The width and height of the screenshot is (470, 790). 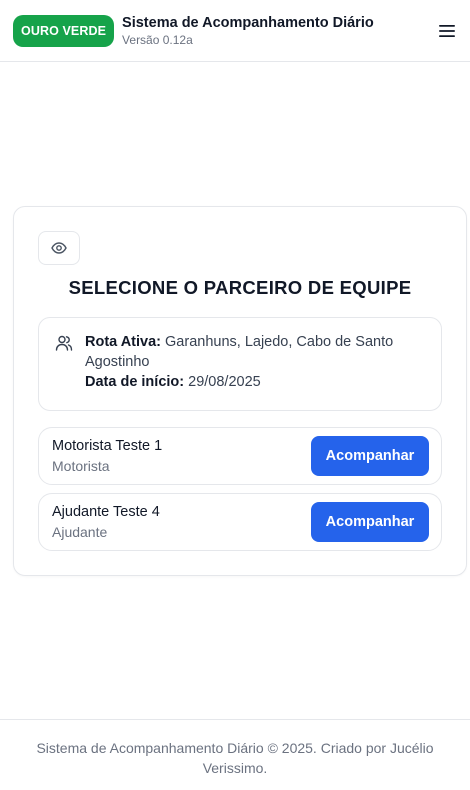 What do you see at coordinates (240, 287) in the screenshot?
I see `card-title: SELECIONE O PARCEIRO DE EQUIPE` at bounding box center [240, 287].